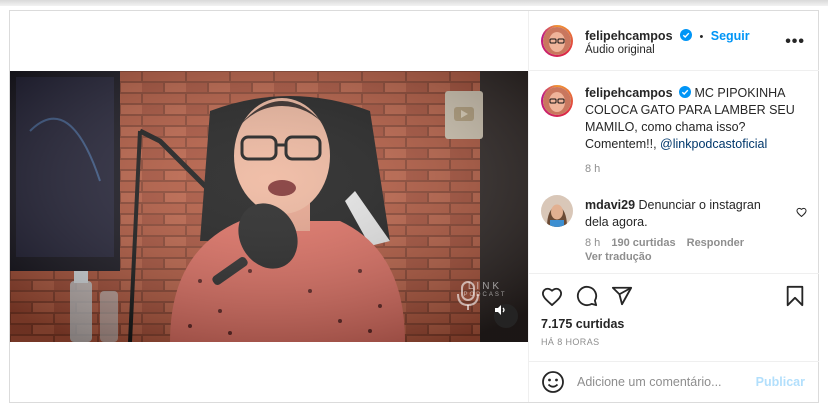  I want to click on heart-icon, so click(552, 296).